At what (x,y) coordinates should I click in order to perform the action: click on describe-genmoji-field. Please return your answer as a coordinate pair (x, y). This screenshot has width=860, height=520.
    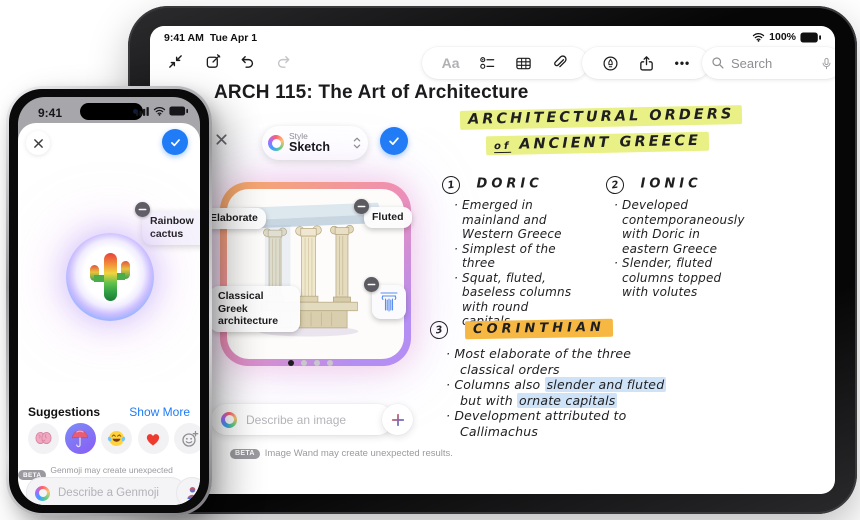
    Looking at the image, I should click on (116, 493).